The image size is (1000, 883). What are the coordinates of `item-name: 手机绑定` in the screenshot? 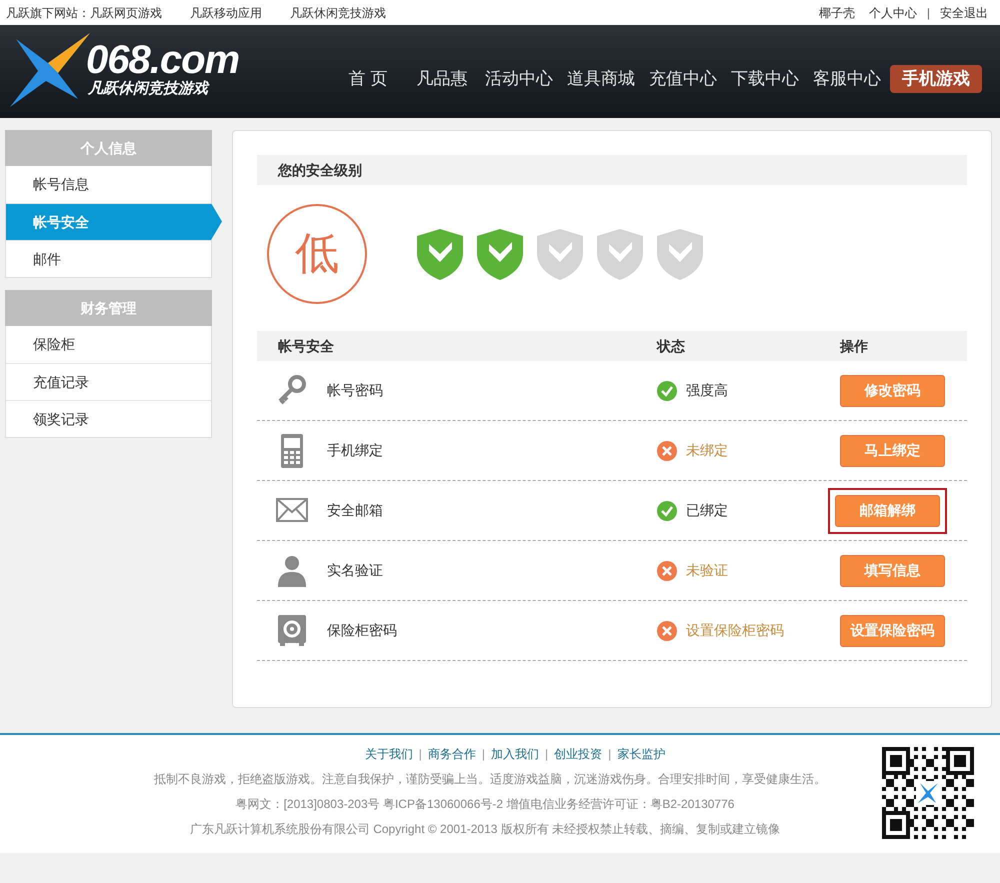 It's located at (355, 450).